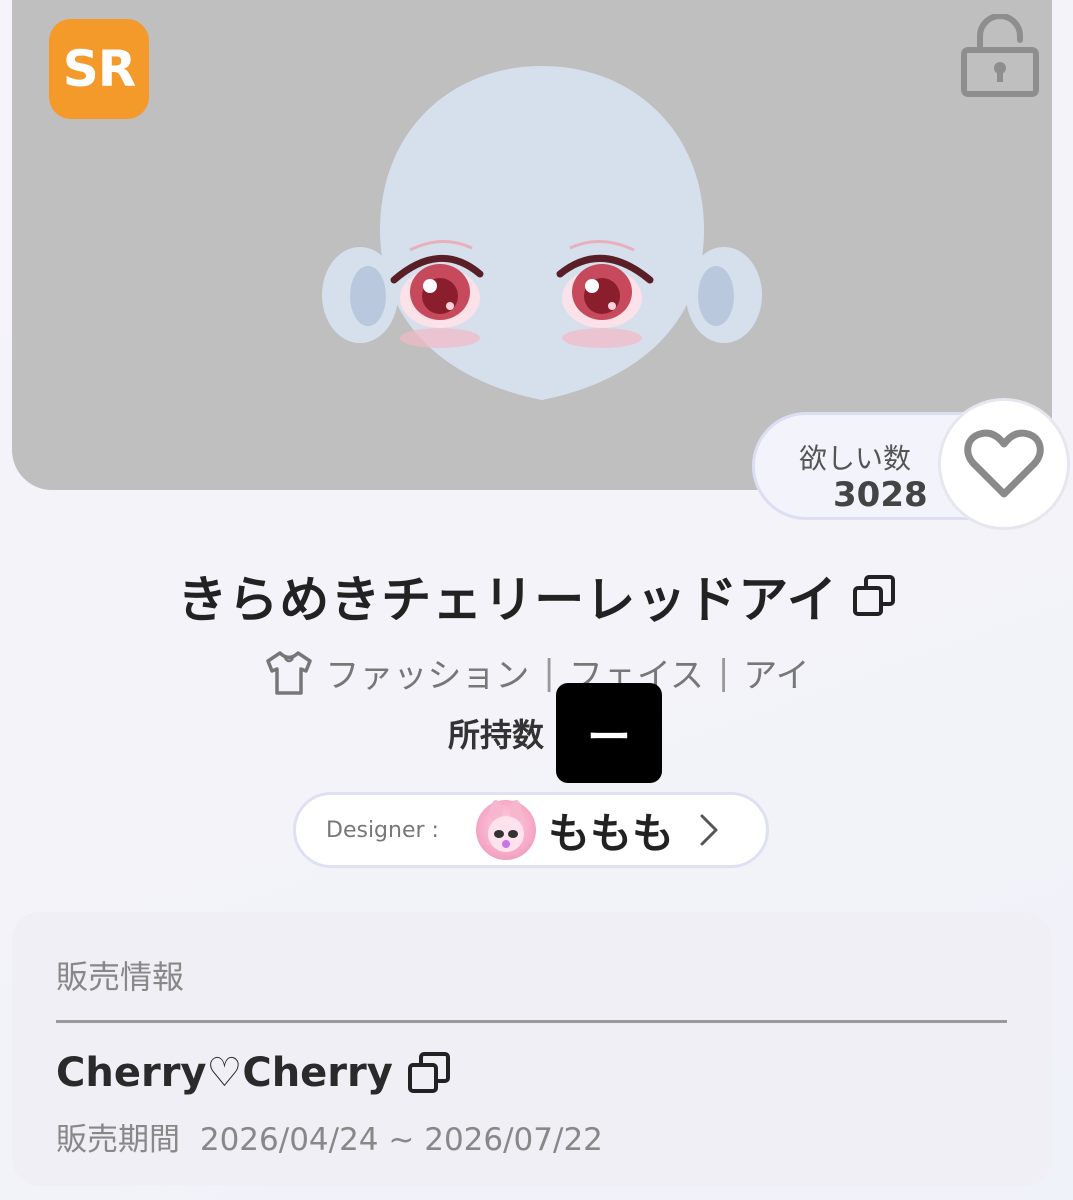 This screenshot has width=1073, height=1200. Describe the element at coordinates (709, 830) in the screenshot. I see `chevron-right-icon` at that location.